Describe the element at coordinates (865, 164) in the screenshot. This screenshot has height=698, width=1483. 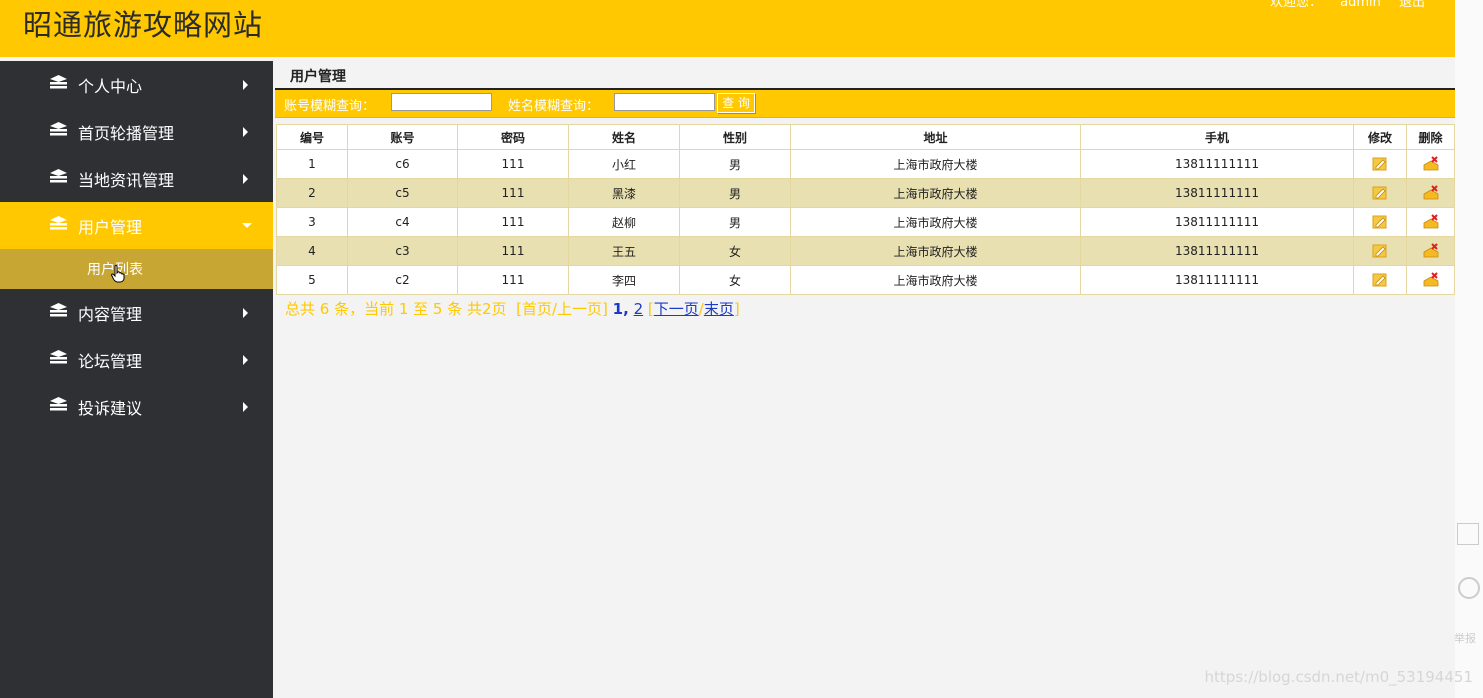
I see `table-row: 1 c6 111 小红男上海市政府大楼 13811111111` at that location.